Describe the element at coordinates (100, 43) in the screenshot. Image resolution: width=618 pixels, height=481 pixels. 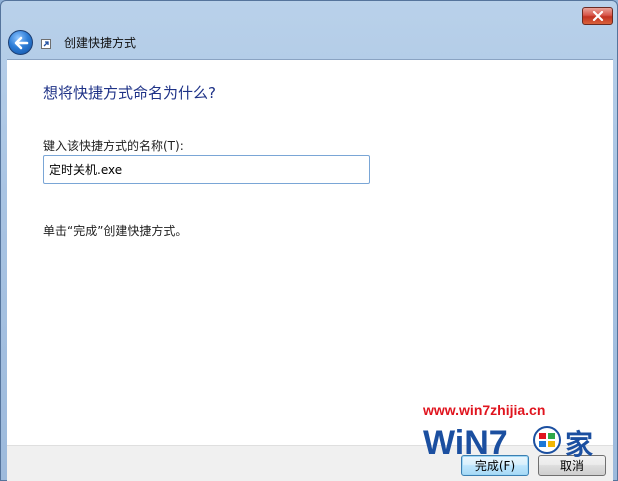
I see `window-title: 创建快捷方式` at that location.